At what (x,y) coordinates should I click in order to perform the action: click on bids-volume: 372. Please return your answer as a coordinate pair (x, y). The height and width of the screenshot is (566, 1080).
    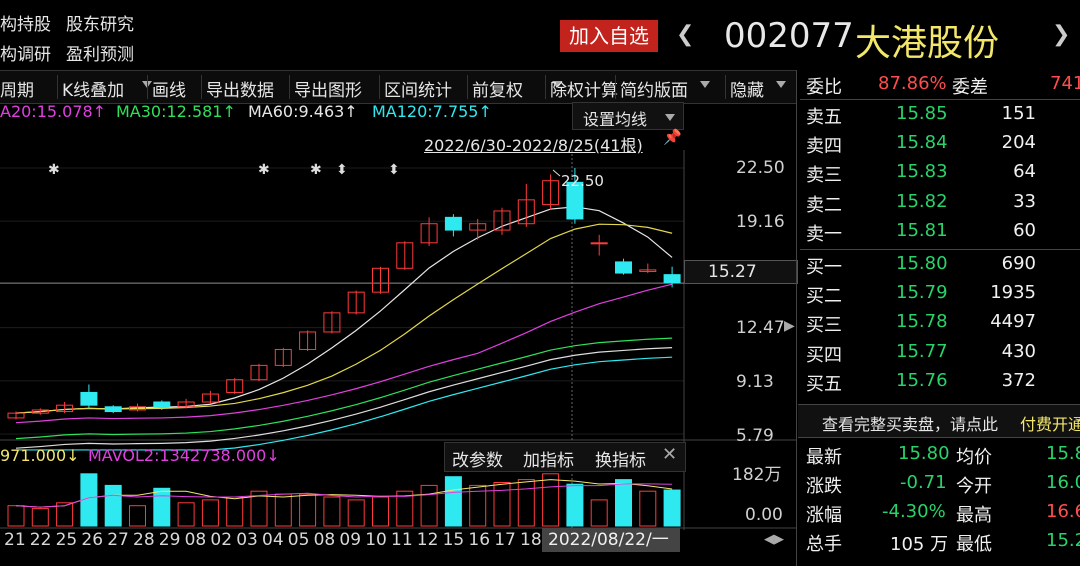
    Looking at the image, I should click on (1018, 380).